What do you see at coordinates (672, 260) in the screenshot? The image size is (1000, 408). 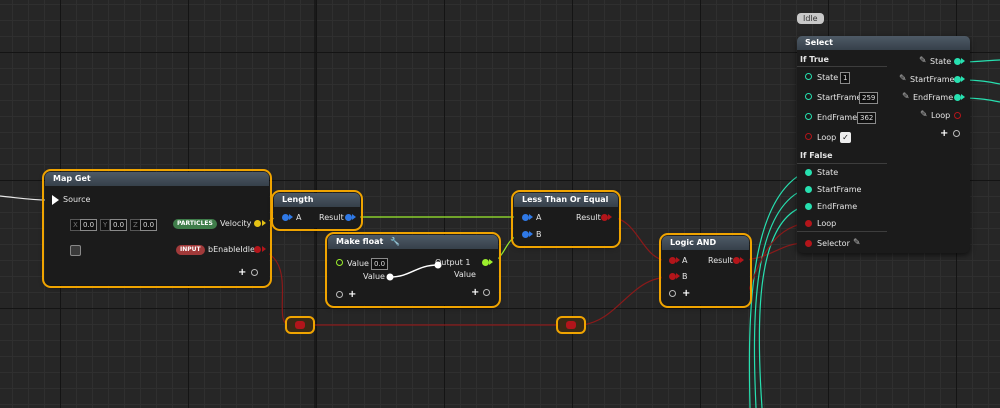 I see `and-a-pin` at bounding box center [672, 260].